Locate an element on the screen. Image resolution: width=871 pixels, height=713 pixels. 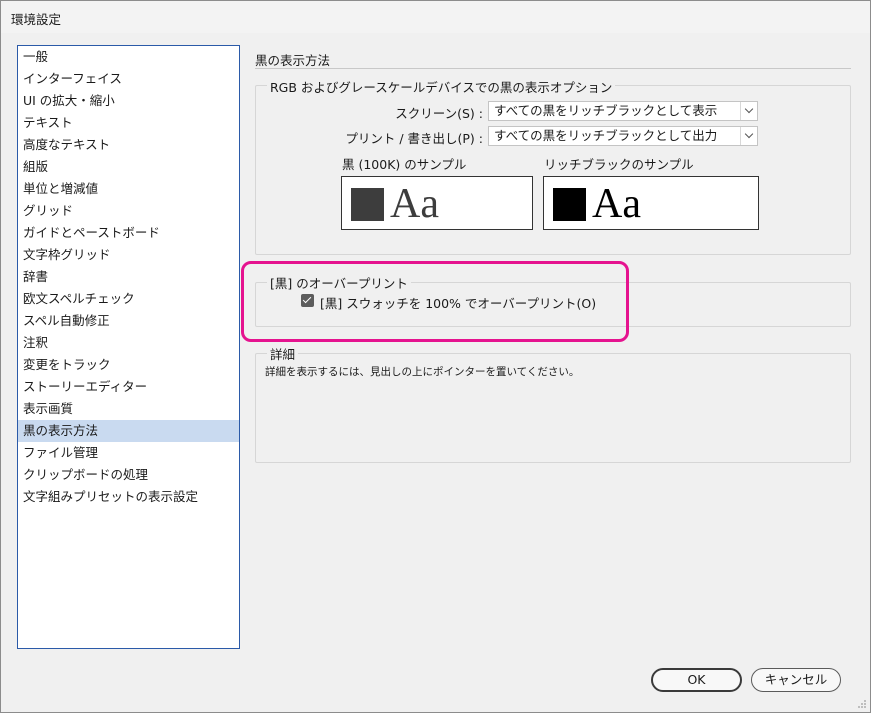
screen-select-value: すべての黒をリッチブラックとして表示 is located at coordinates (606, 110).